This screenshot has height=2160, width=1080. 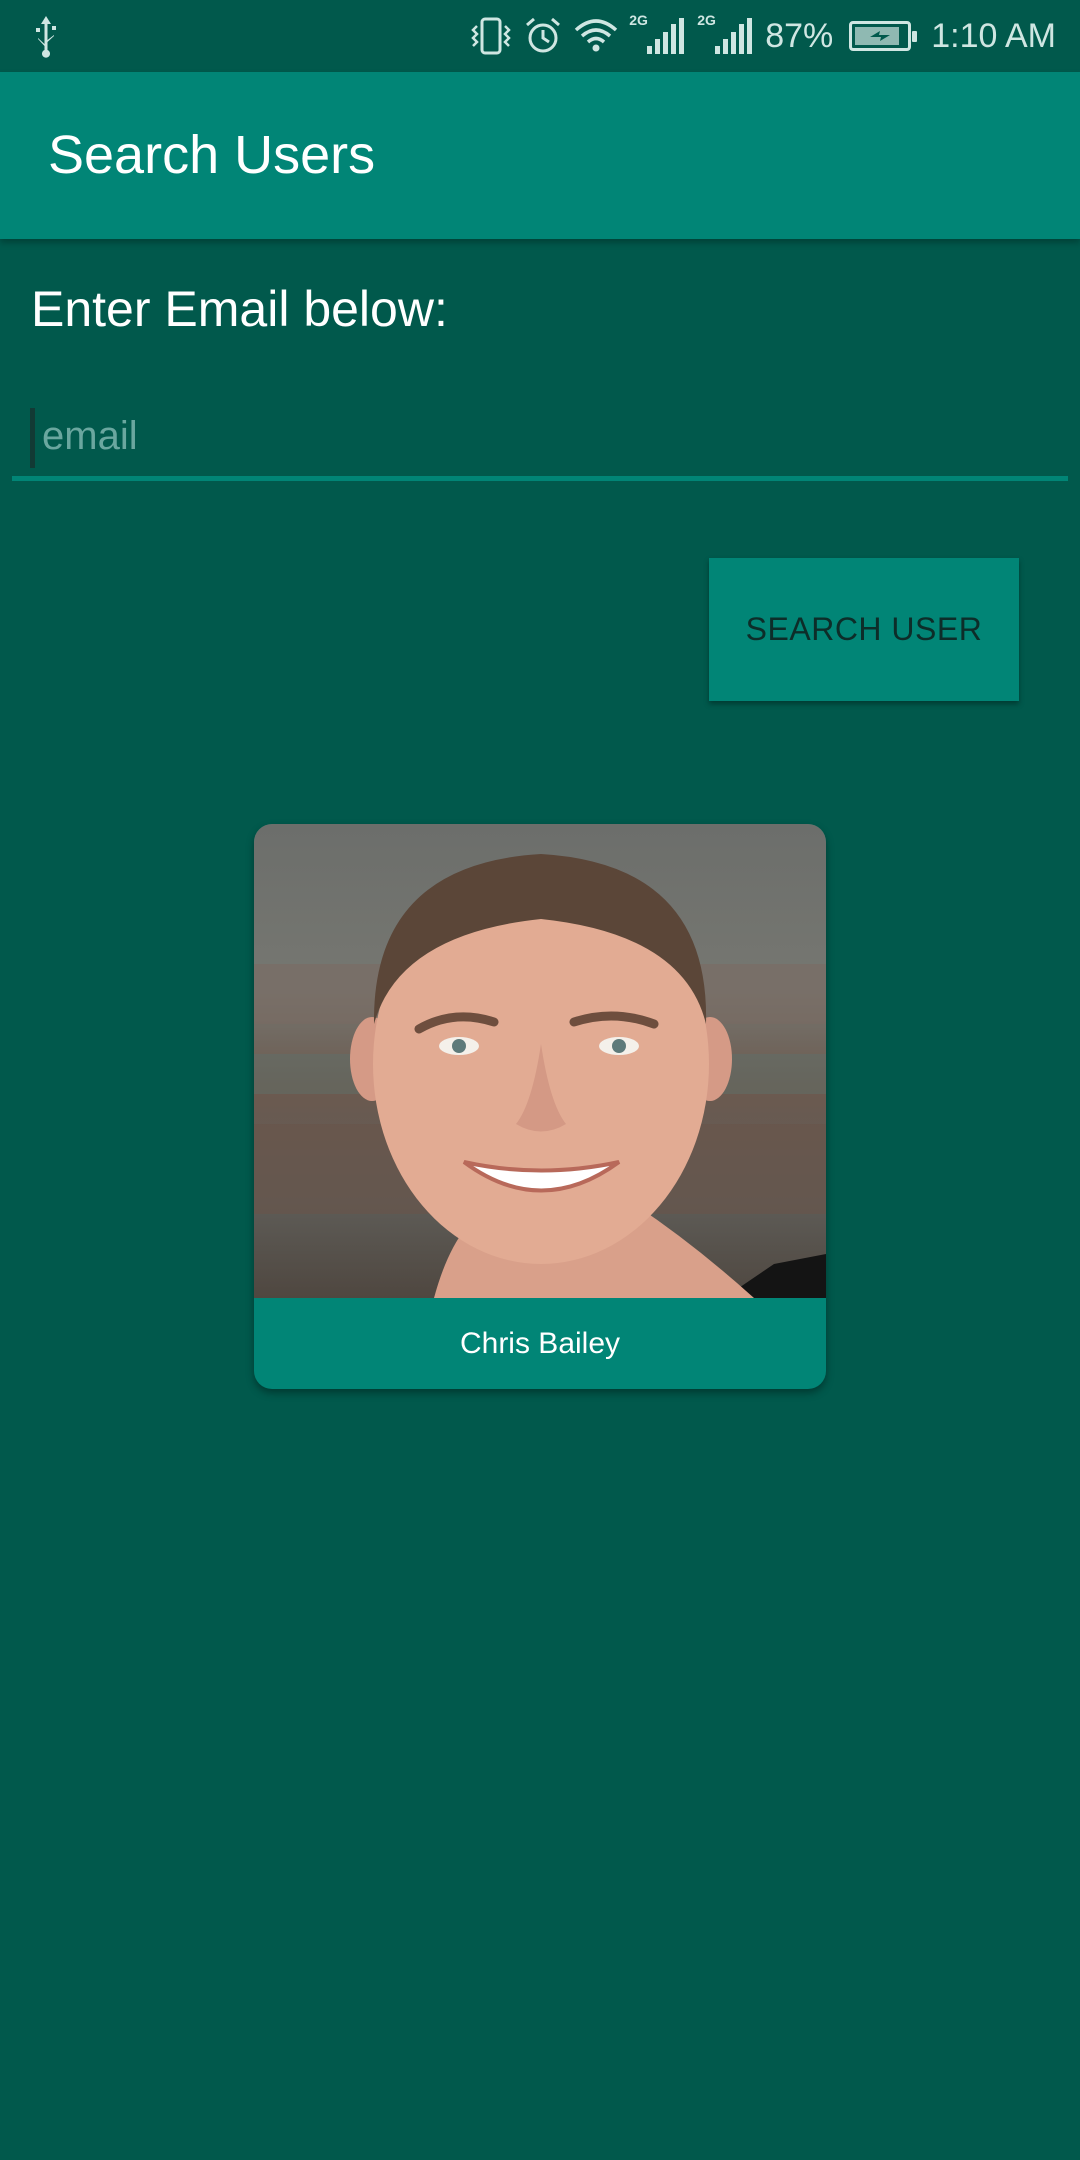 What do you see at coordinates (32, 438) in the screenshot?
I see `text-cursor` at bounding box center [32, 438].